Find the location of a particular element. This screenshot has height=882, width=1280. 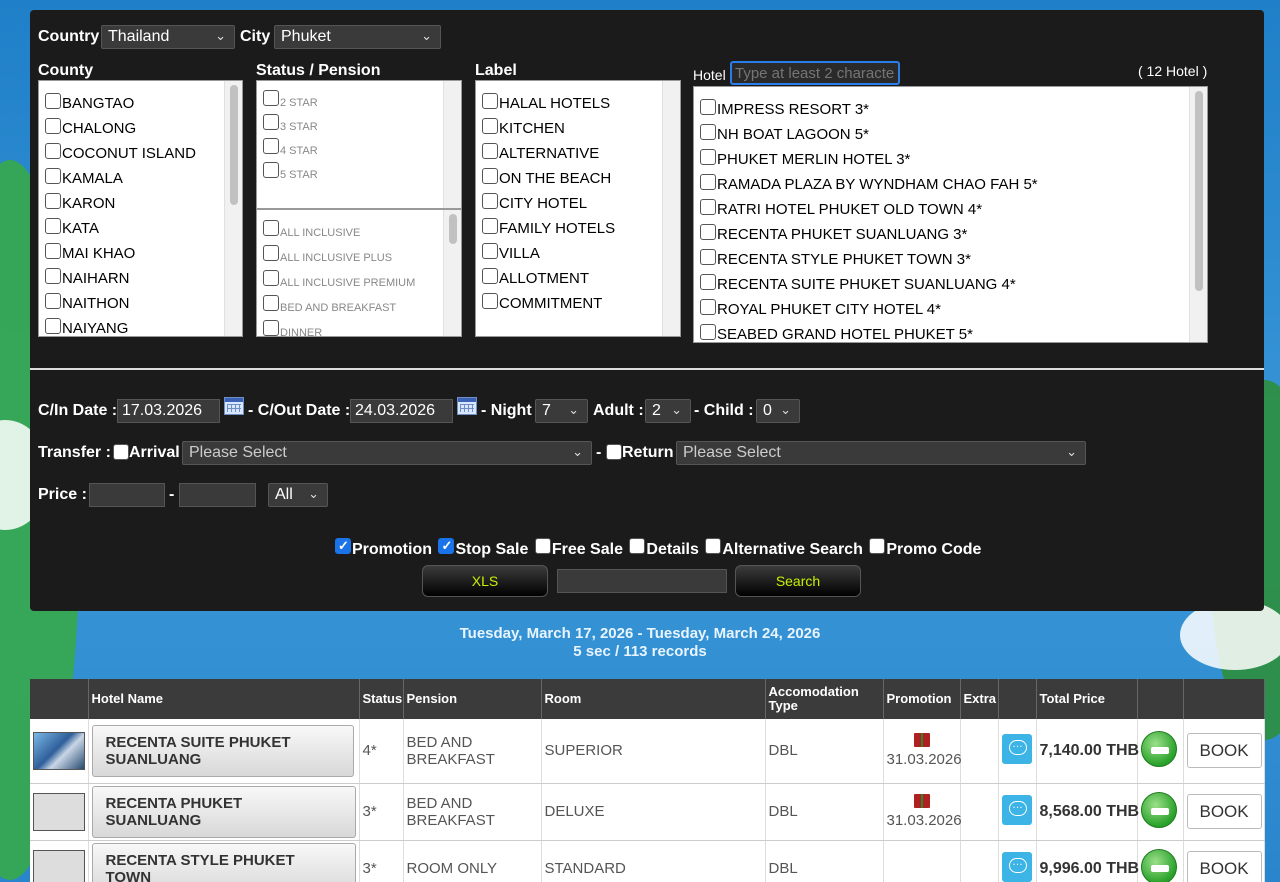

hotel-name-button: RECENTA PHUKET SUANLUANG is located at coordinates (223, 811).